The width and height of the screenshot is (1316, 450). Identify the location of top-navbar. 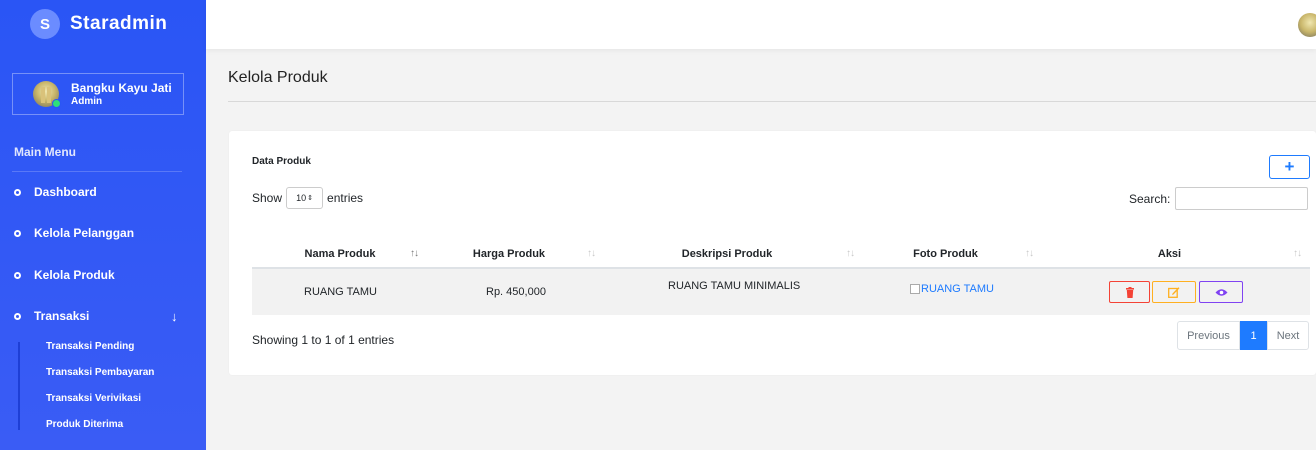
(761, 24).